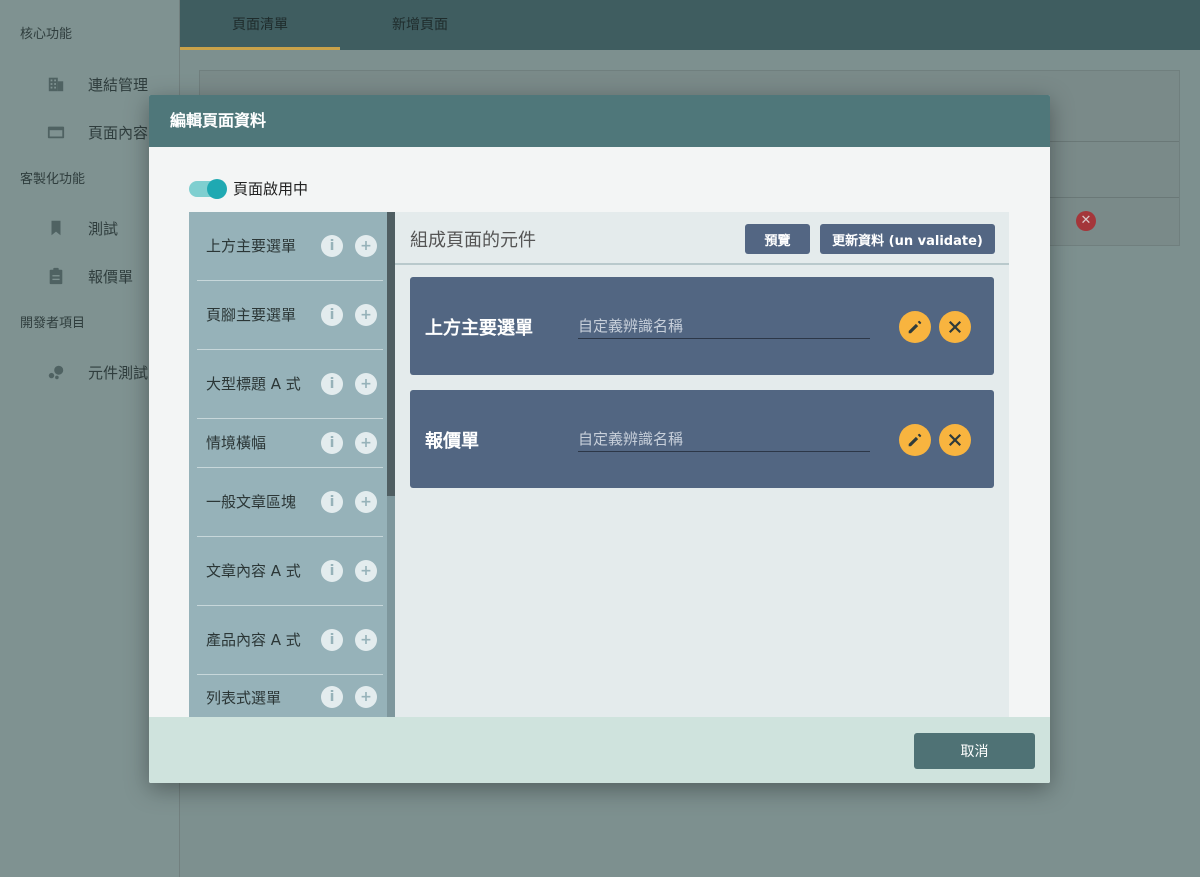 The image size is (1200, 877). What do you see at coordinates (56, 276) in the screenshot?
I see `clipboard-icon` at bounding box center [56, 276].